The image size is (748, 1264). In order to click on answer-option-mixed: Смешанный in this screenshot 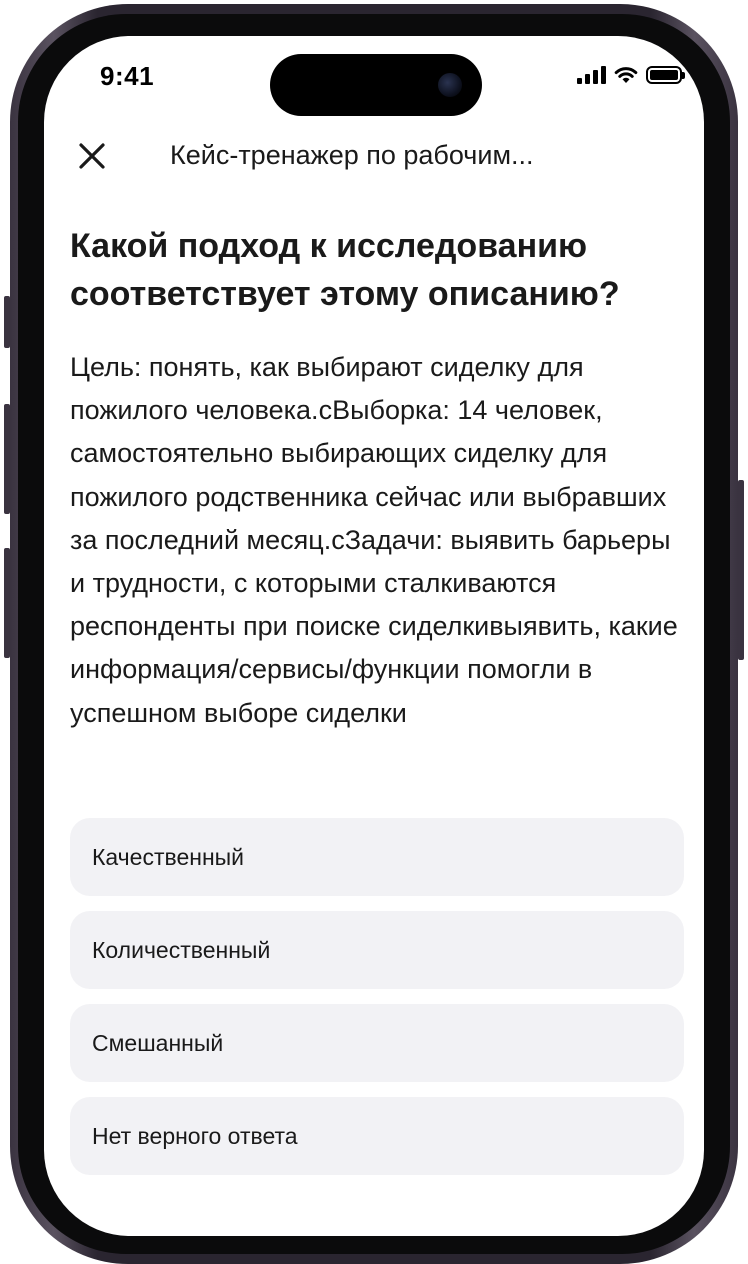, I will do `click(377, 1043)`.